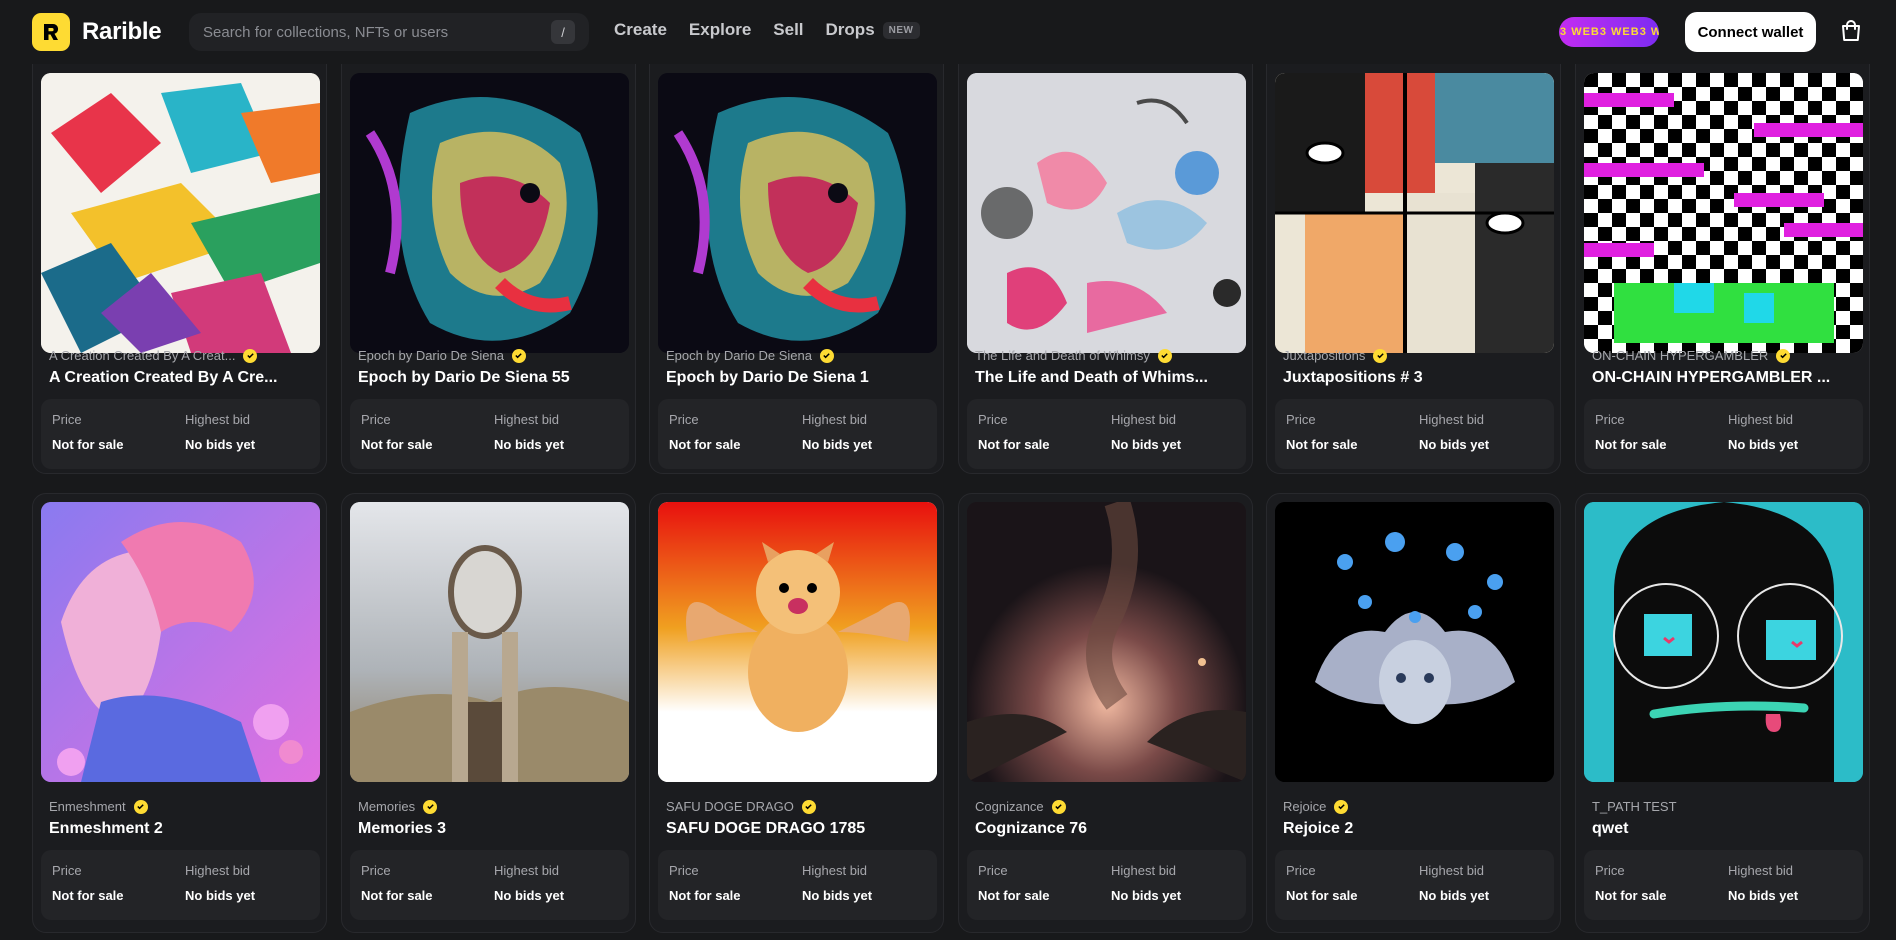  I want to click on nav-sell: Sell, so click(788, 30).